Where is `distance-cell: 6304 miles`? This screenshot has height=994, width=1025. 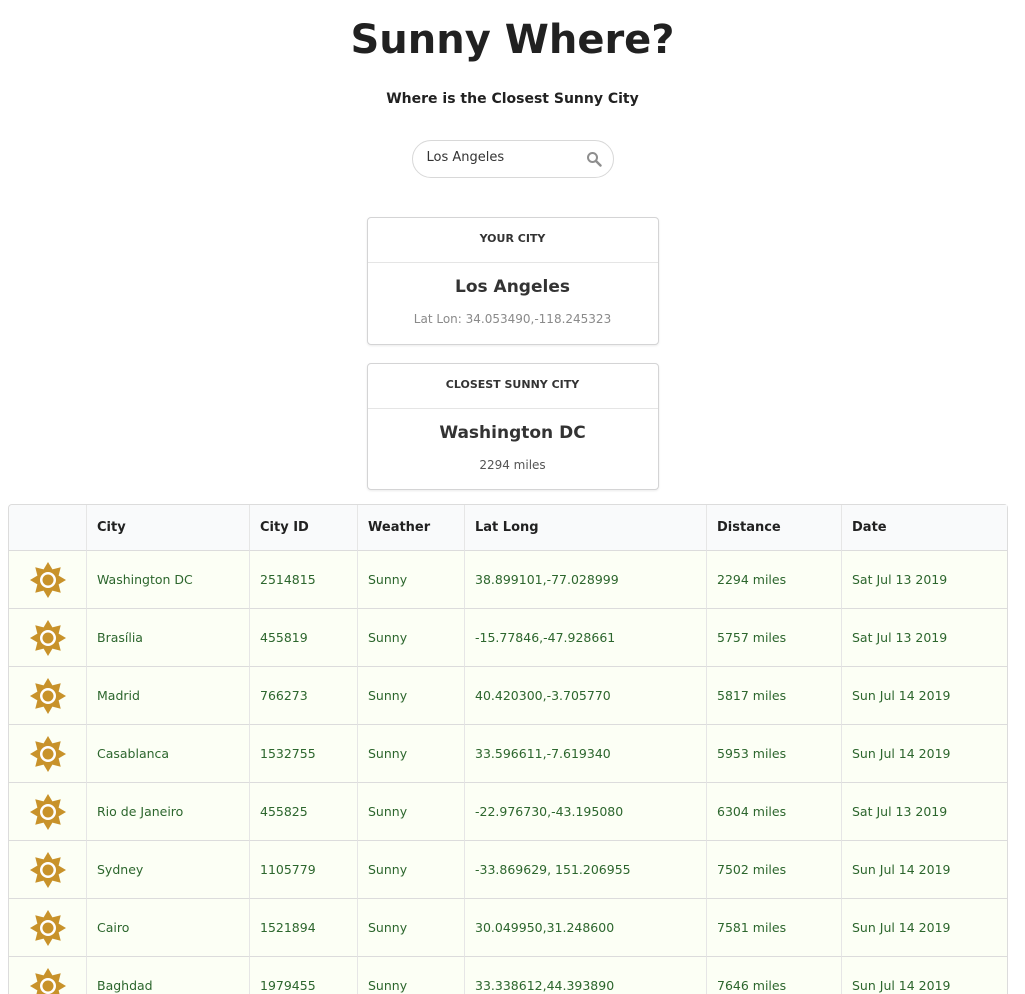
distance-cell: 6304 miles is located at coordinates (773, 812).